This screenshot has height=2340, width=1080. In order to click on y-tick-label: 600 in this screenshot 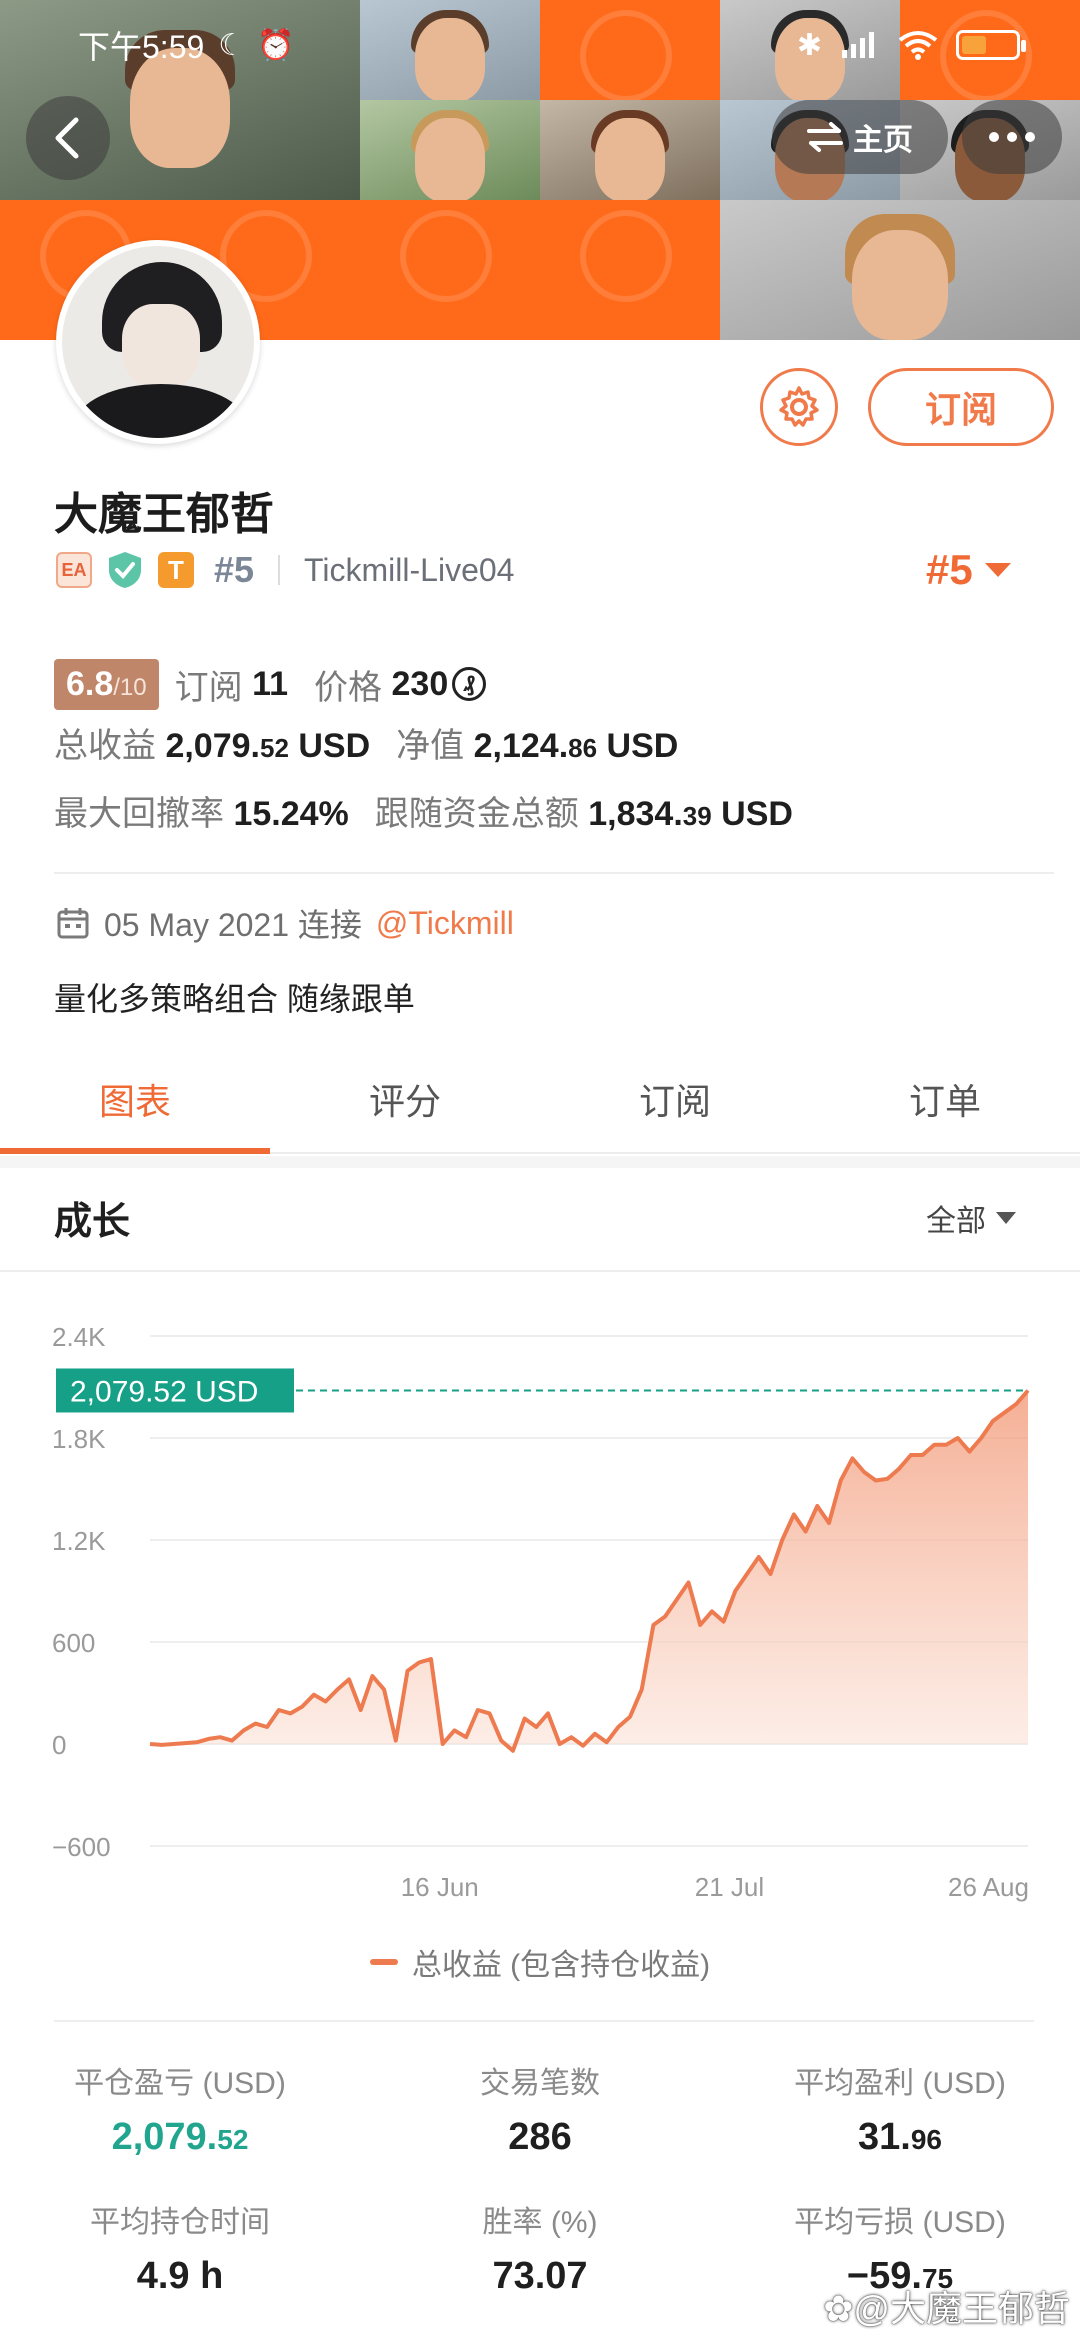, I will do `click(73, 1643)`.